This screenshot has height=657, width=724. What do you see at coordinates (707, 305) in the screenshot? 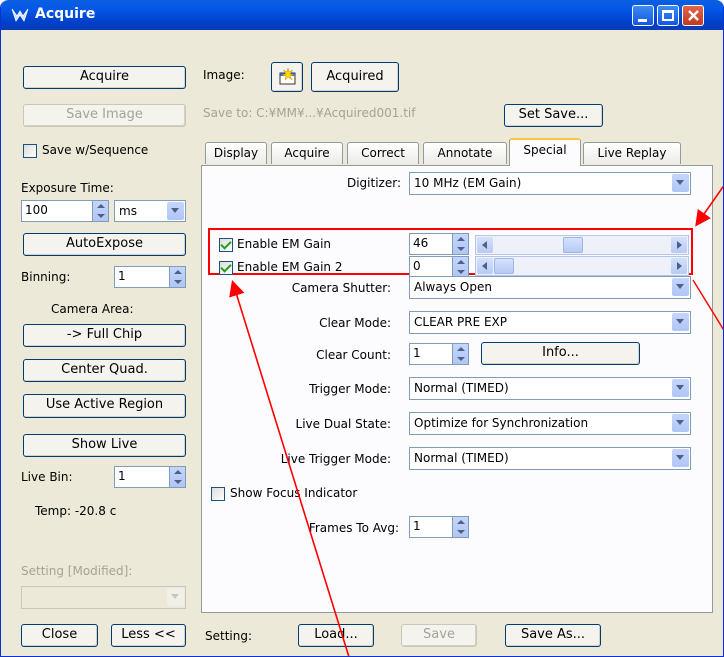
I see `arrow-line-right` at bounding box center [707, 305].